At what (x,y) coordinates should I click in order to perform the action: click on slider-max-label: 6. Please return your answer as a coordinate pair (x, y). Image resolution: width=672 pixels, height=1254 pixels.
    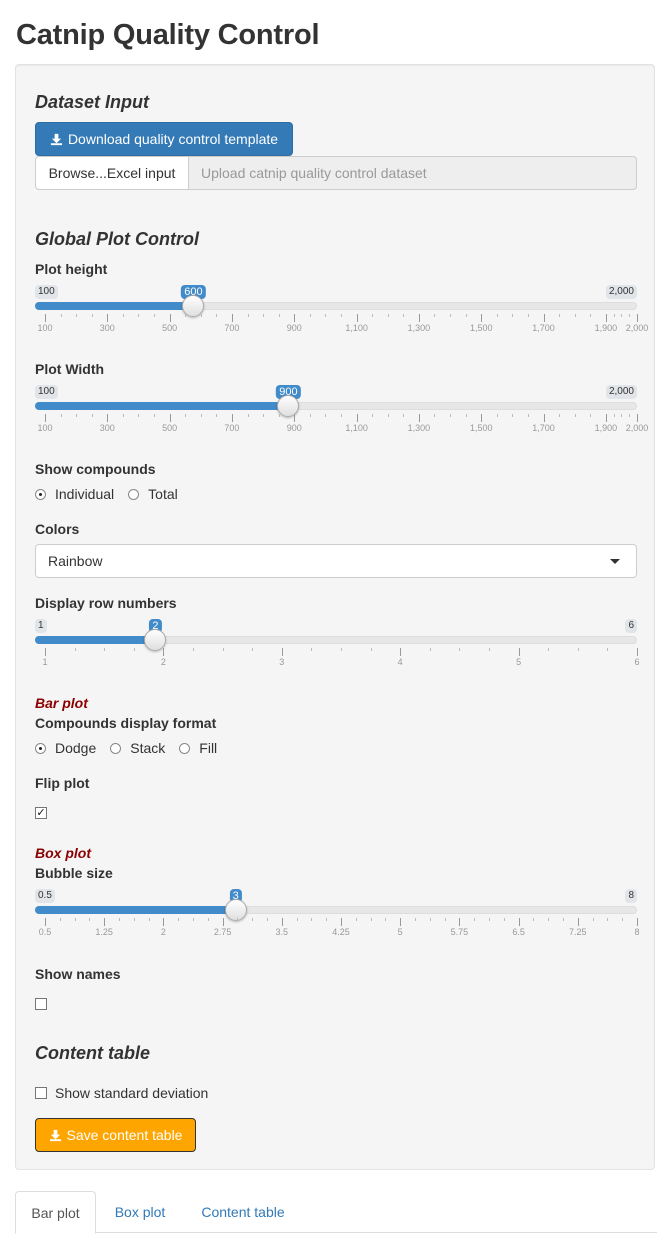
    Looking at the image, I should click on (631, 626).